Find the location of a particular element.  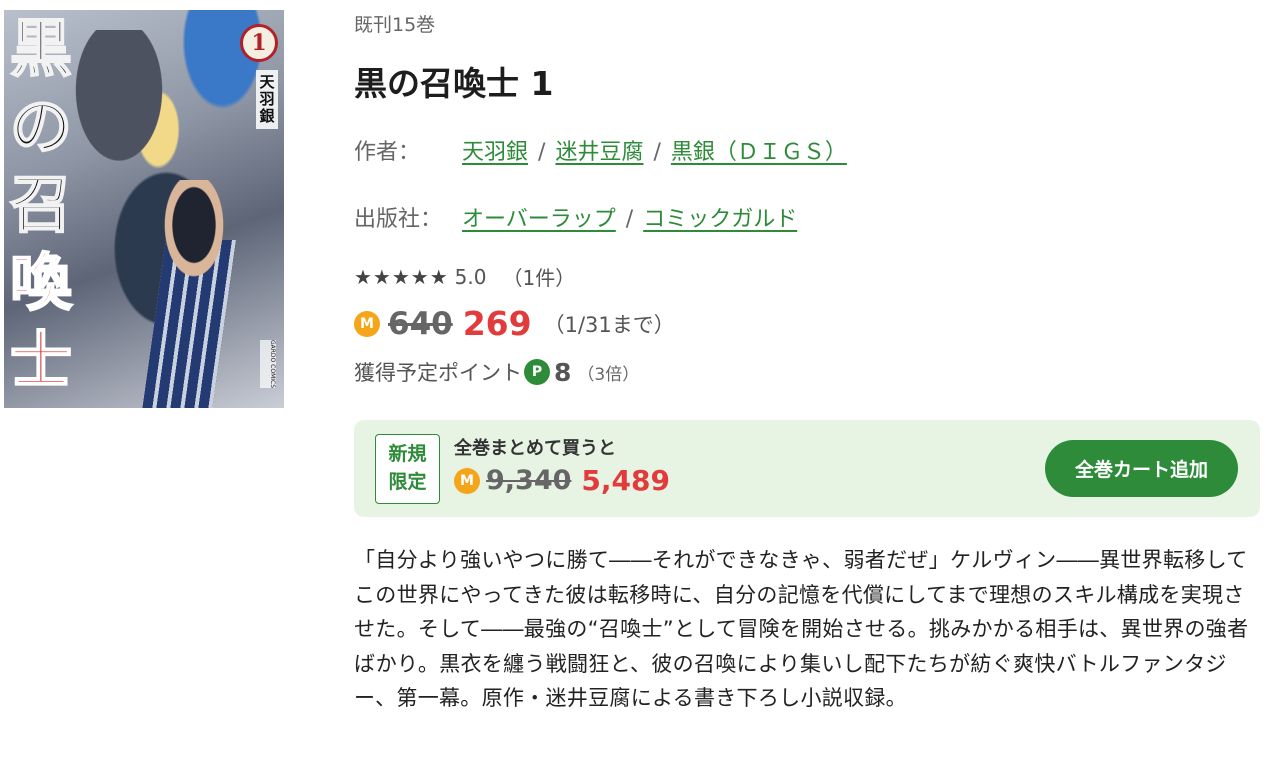

cover-volume-badge: 1 is located at coordinates (259, 43).